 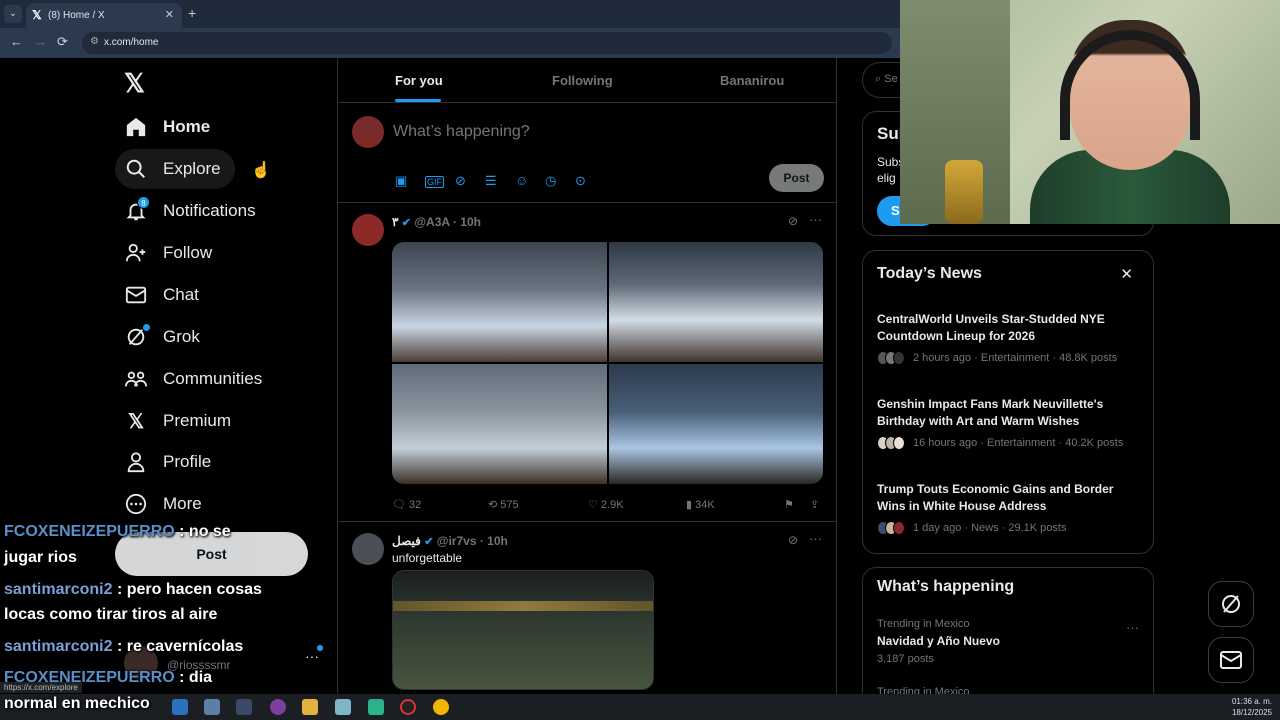 What do you see at coordinates (16, 41) in the screenshot?
I see `back-button: ←` at bounding box center [16, 41].